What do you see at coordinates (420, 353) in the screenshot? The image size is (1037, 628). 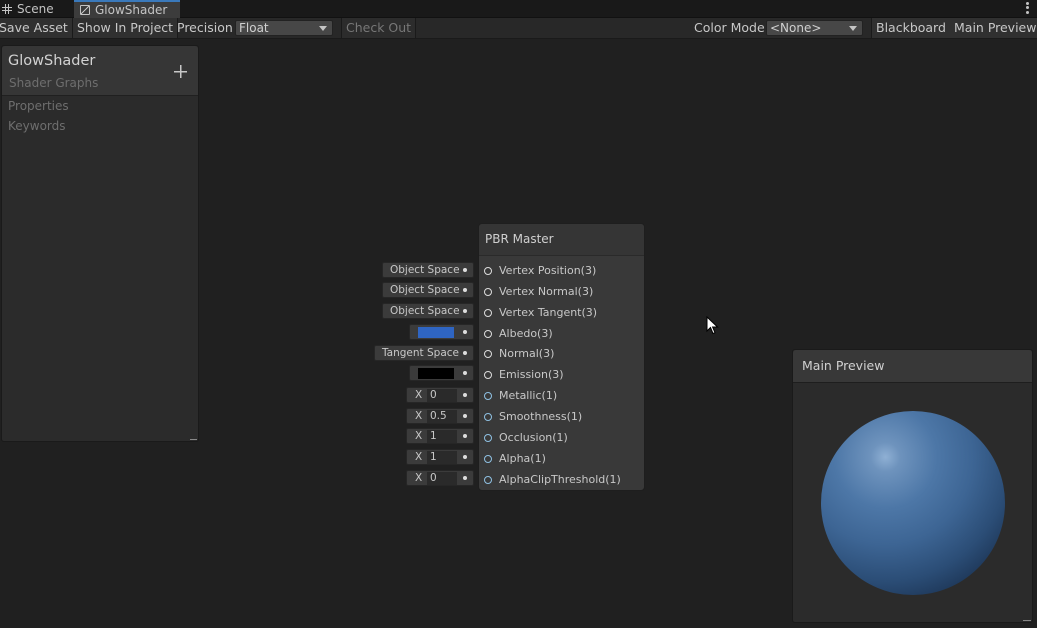 I see `space-label: Tangent Space` at bounding box center [420, 353].